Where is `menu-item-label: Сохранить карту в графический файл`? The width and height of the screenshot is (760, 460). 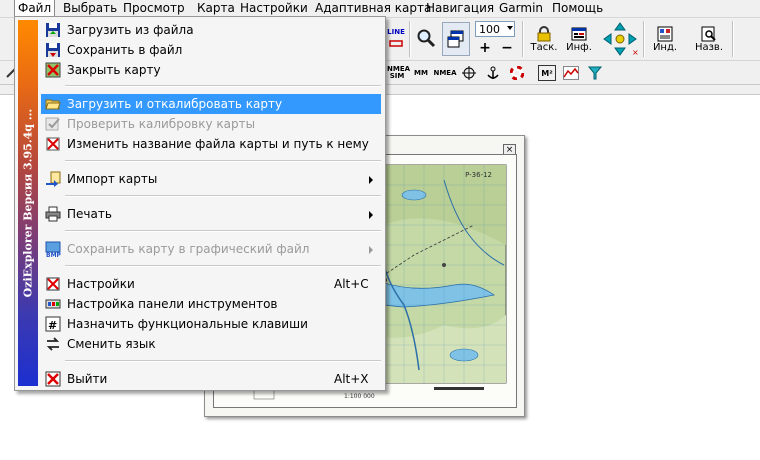 menu-item-label: Сохранить карту в графический файл is located at coordinates (188, 249).